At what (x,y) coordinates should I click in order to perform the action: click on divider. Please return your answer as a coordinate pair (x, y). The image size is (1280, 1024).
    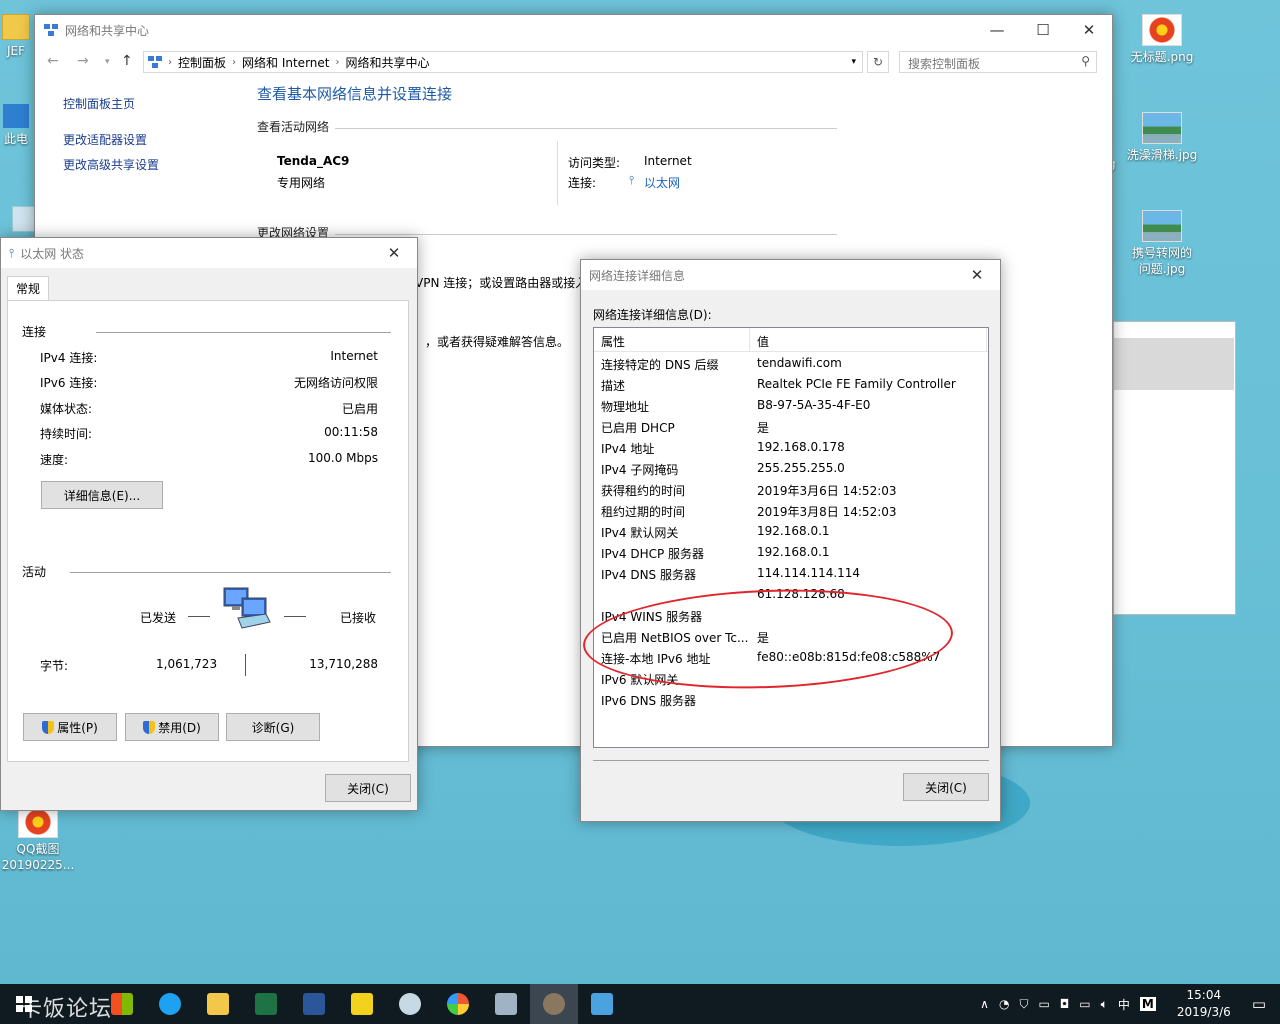
    Looking at the image, I should click on (791, 760).